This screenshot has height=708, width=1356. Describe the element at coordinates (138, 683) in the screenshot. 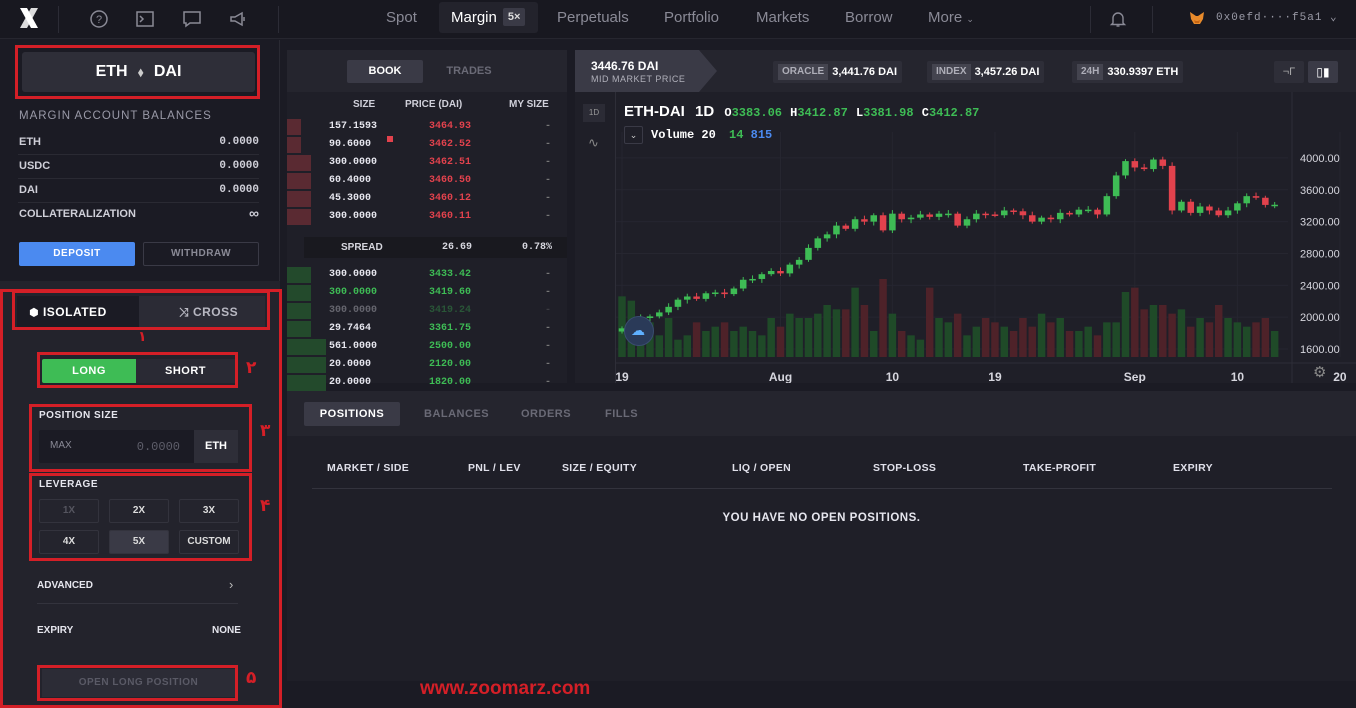

I see `open-position-button: OPEN LONG POSITION` at that location.